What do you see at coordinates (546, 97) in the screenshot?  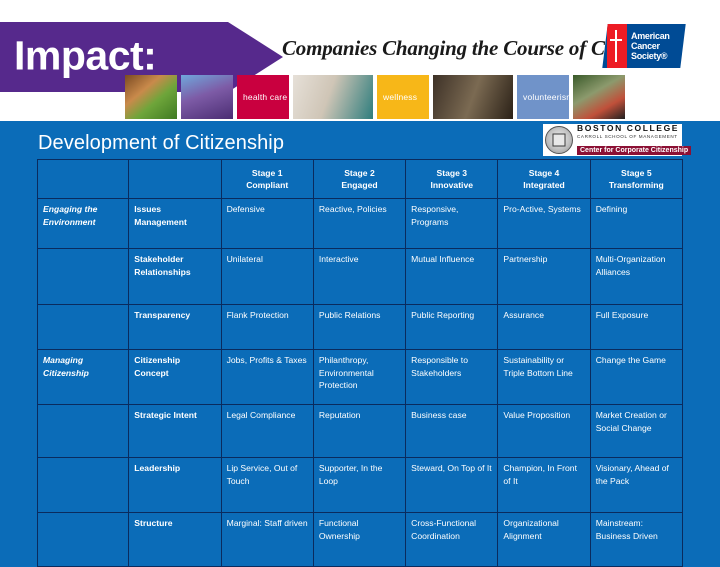 I see `volunteerism-label: volunteerism` at bounding box center [546, 97].